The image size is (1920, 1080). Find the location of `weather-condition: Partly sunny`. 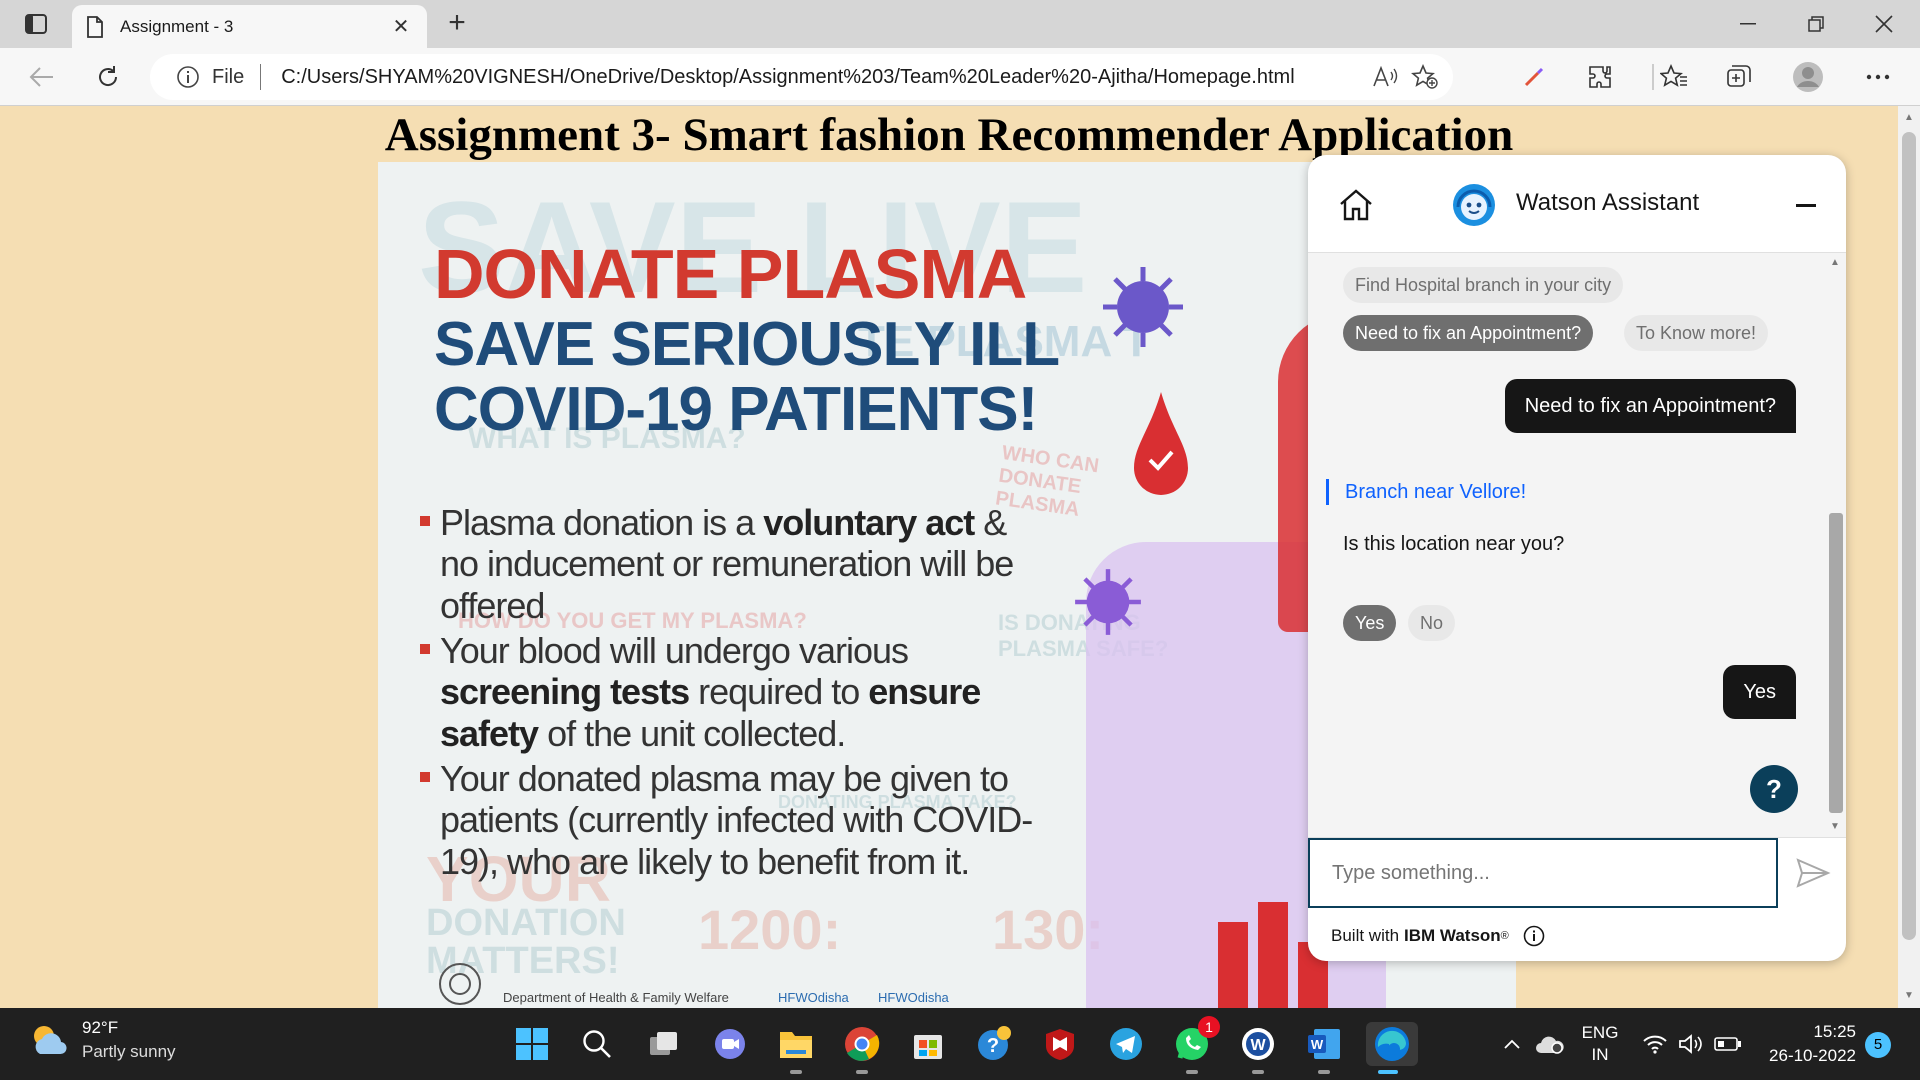

weather-condition: Partly sunny is located at coordinates (129, 1051).